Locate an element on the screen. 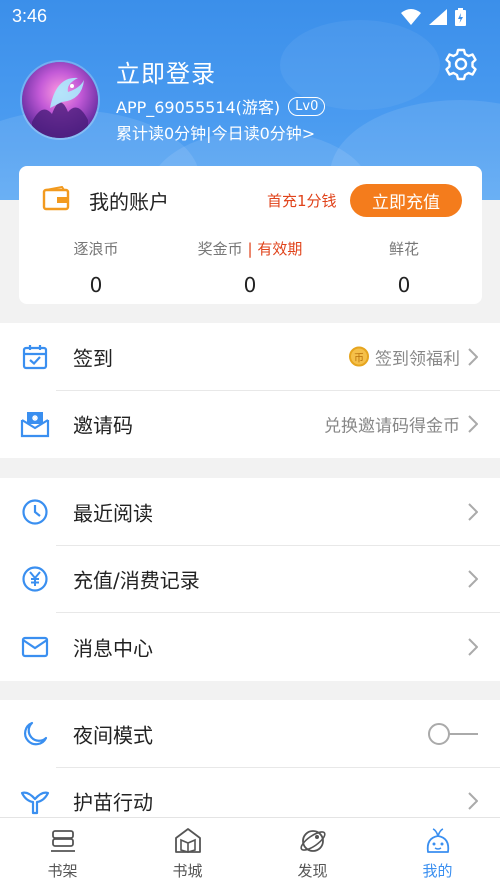  bottom-tab-bar: 书架 书城 发现 我的 is located at coordinates (250, 853).